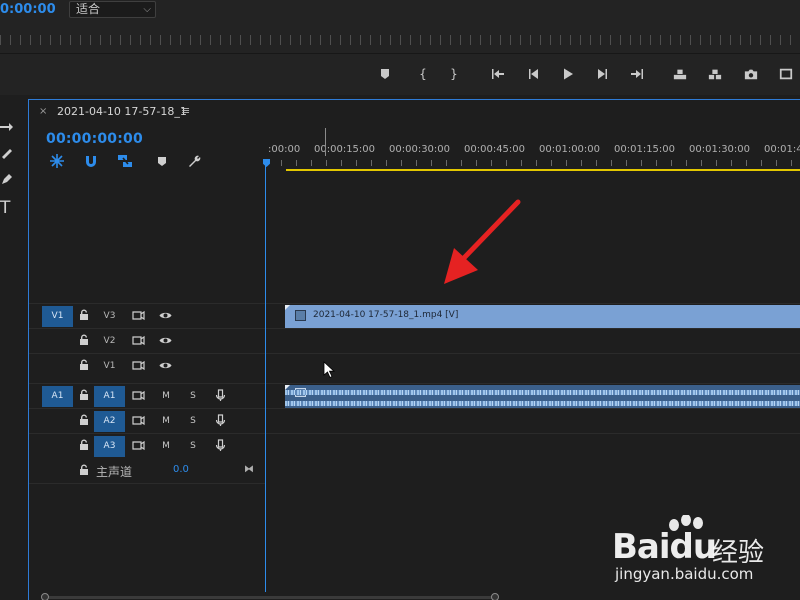 This screenshot has width=800, height=600. Describe the element at coordinates (542, 396) in the screenshot. I see `audio-clip` at that location.